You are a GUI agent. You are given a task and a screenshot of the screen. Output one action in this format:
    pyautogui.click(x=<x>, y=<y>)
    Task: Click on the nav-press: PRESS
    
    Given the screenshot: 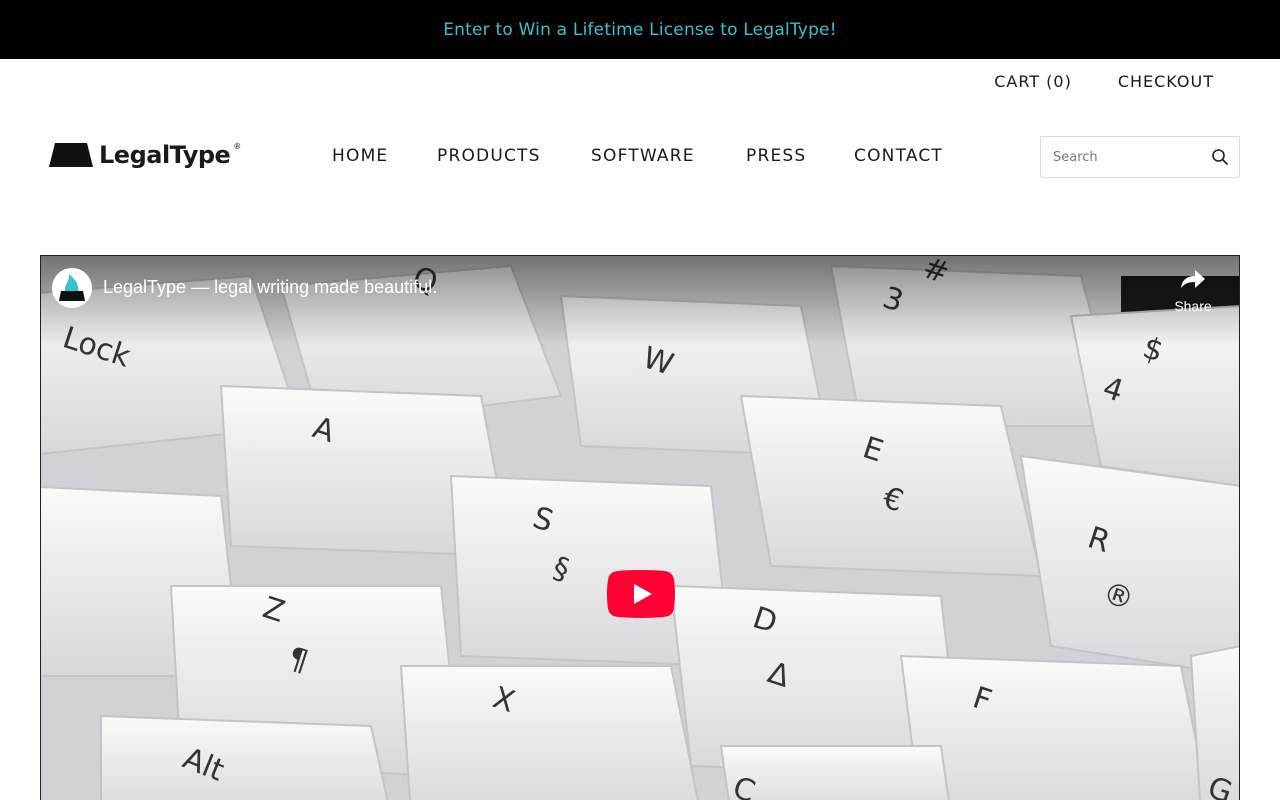 What is the action you would take?
    pyautogui.click(x=776, y=156)
    